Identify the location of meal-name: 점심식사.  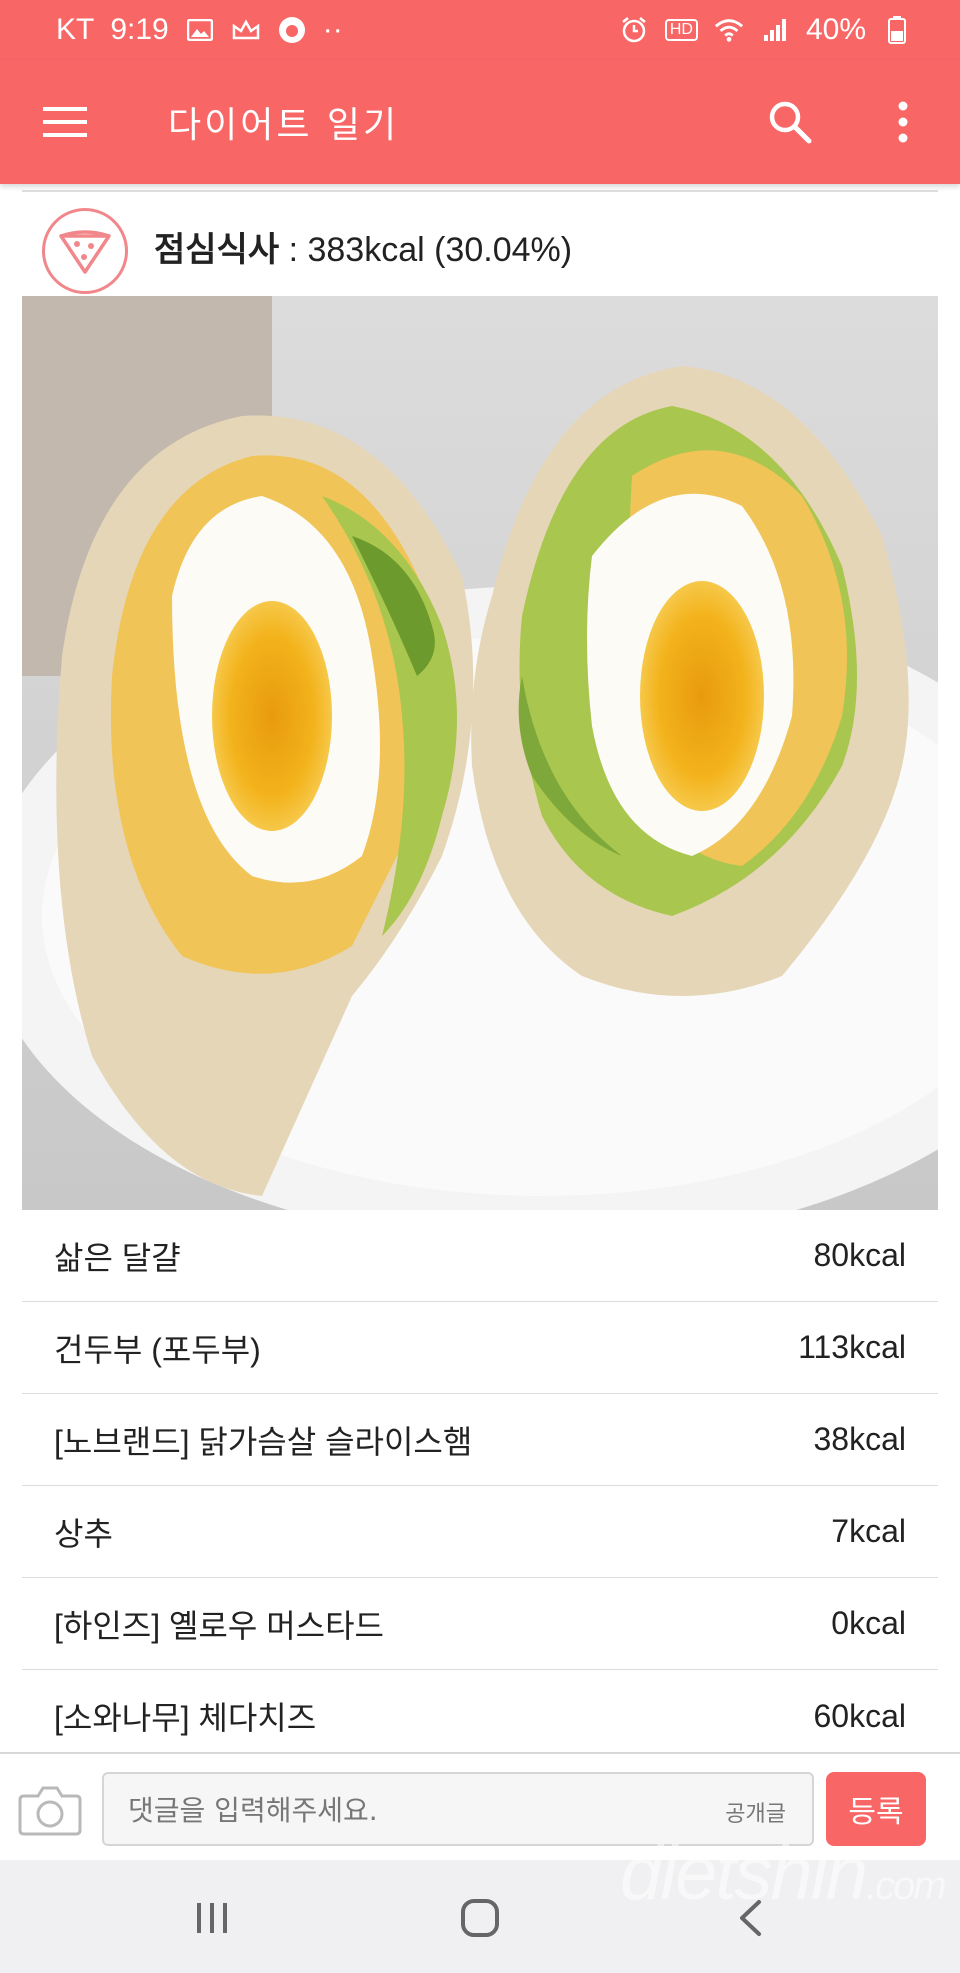
(217, 250).